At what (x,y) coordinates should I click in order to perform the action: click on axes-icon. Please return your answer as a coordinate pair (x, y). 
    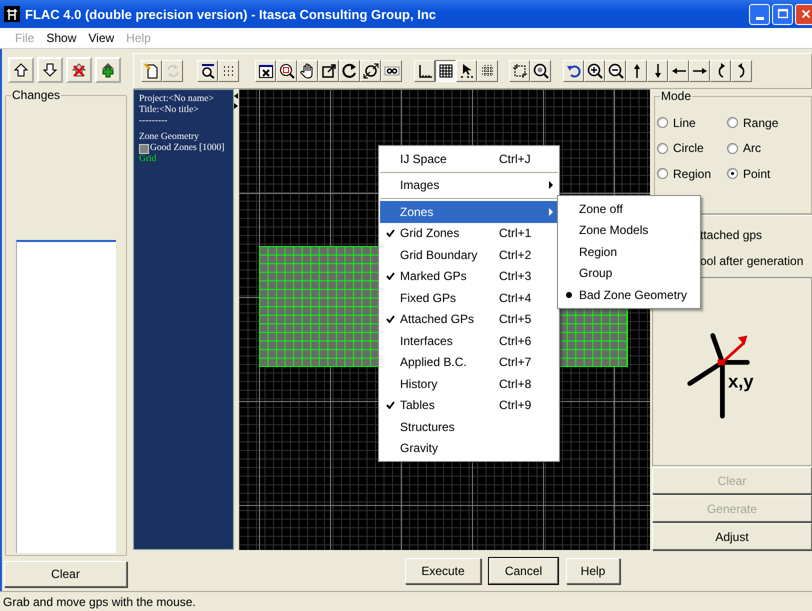
    Looking at the image, I should click on (424, 71).